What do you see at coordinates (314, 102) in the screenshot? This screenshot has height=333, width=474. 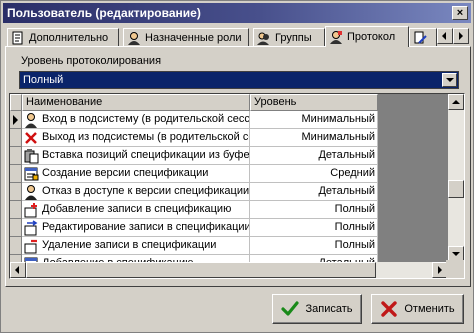 I see `column-header-level: Уровень` at bounding box center [314, 102].